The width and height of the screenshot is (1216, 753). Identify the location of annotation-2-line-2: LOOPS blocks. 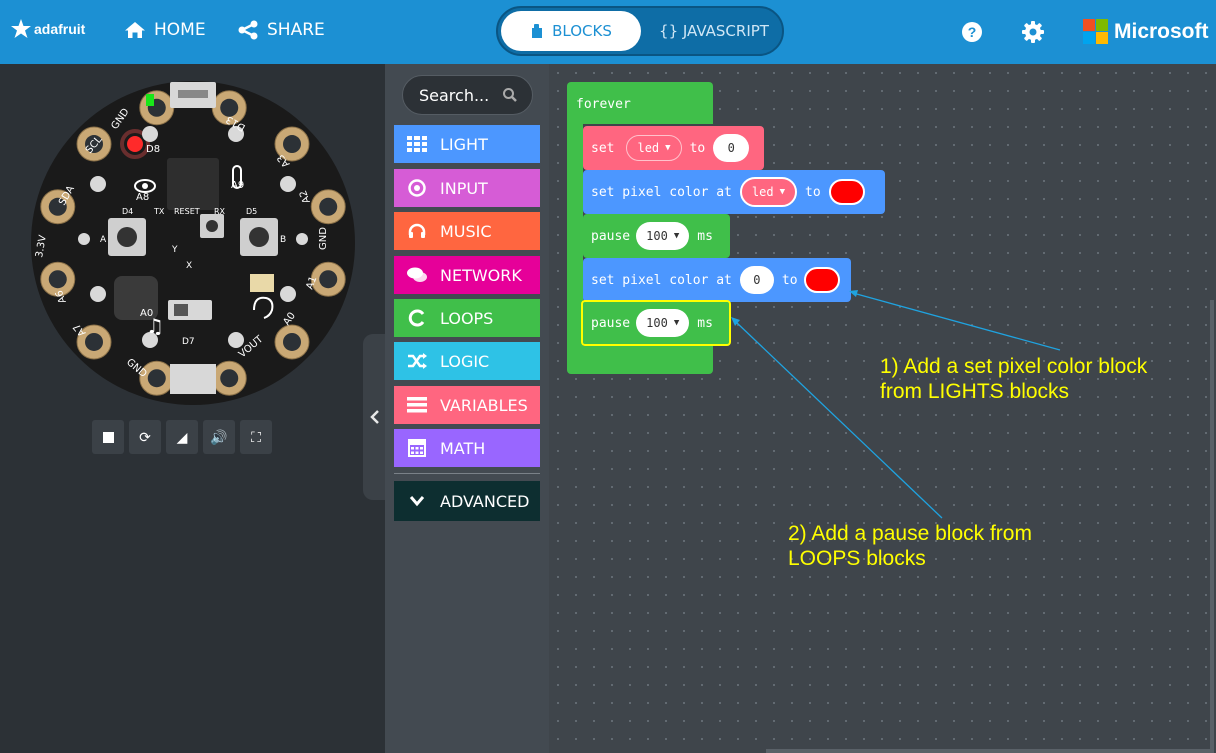
(857, 558).